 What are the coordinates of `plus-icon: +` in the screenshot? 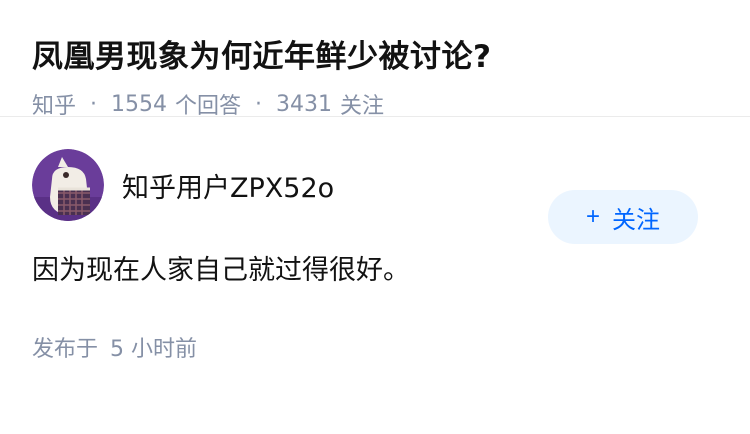 It's located at (592, 216).